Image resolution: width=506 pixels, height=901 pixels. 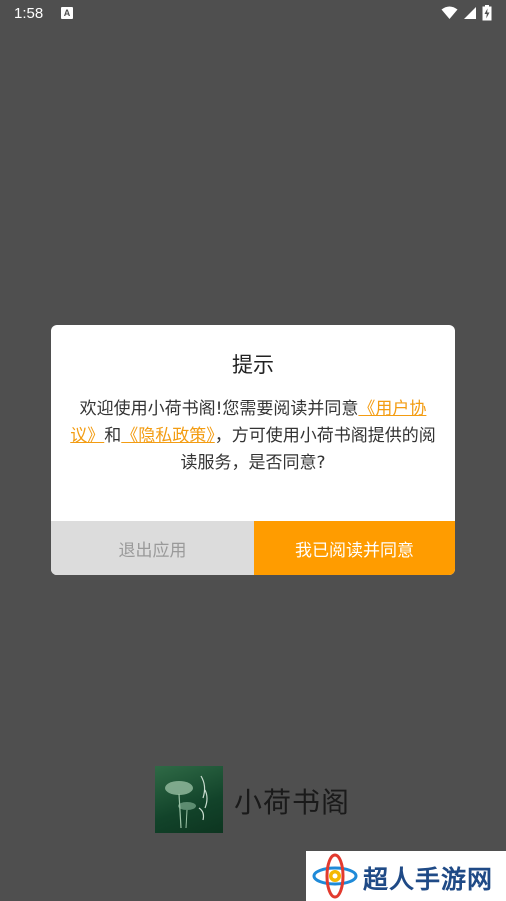 What do you see at coordinates (308, 449) in the screenshot?
I see `message-text-3: ，方可使用小荷书阁提供的阅读服务，是否同意?` at bounding box center [308, 449].